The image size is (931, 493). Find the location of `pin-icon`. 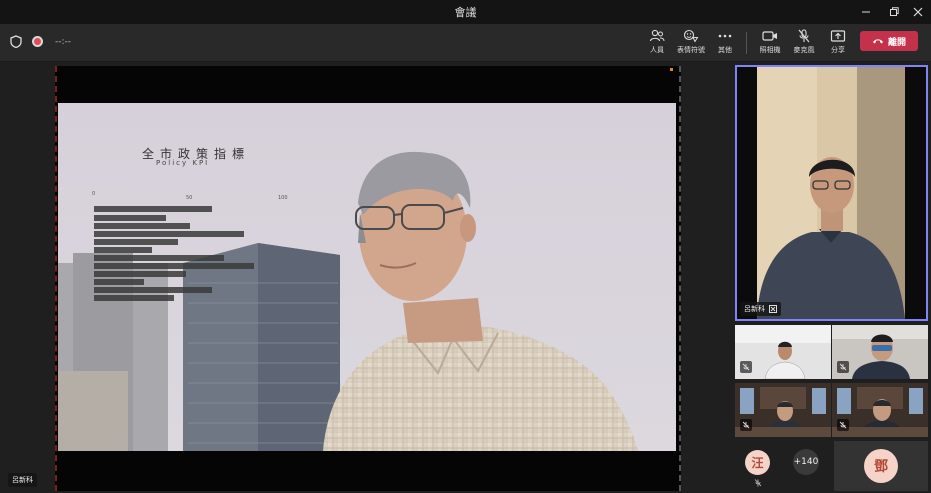

pin-icon is located at coordinates (773, 309).